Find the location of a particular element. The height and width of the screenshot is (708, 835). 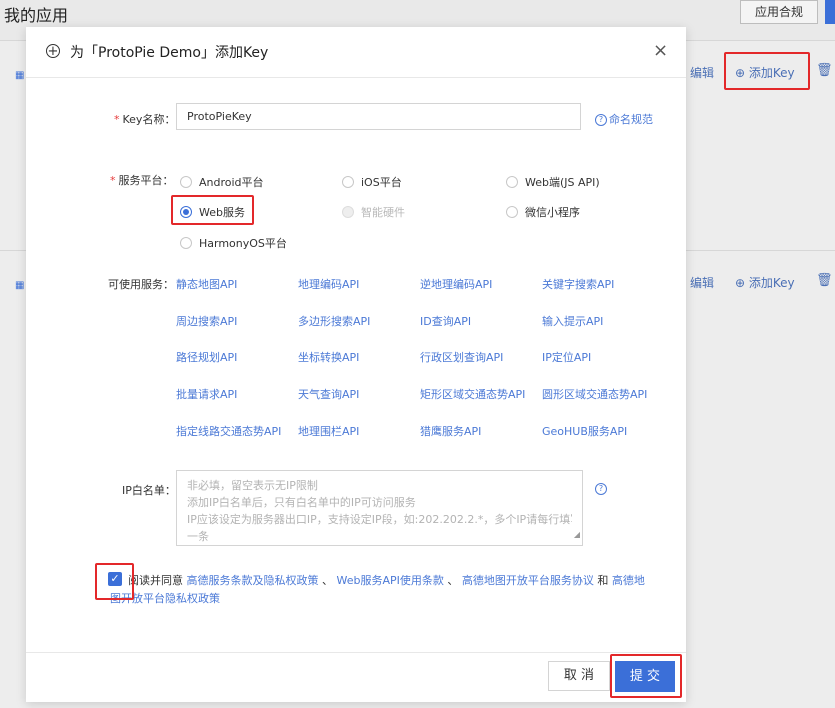

platform-agreement-link: 高德地图开放平台服务协议 is located at coordinates (528, 580).